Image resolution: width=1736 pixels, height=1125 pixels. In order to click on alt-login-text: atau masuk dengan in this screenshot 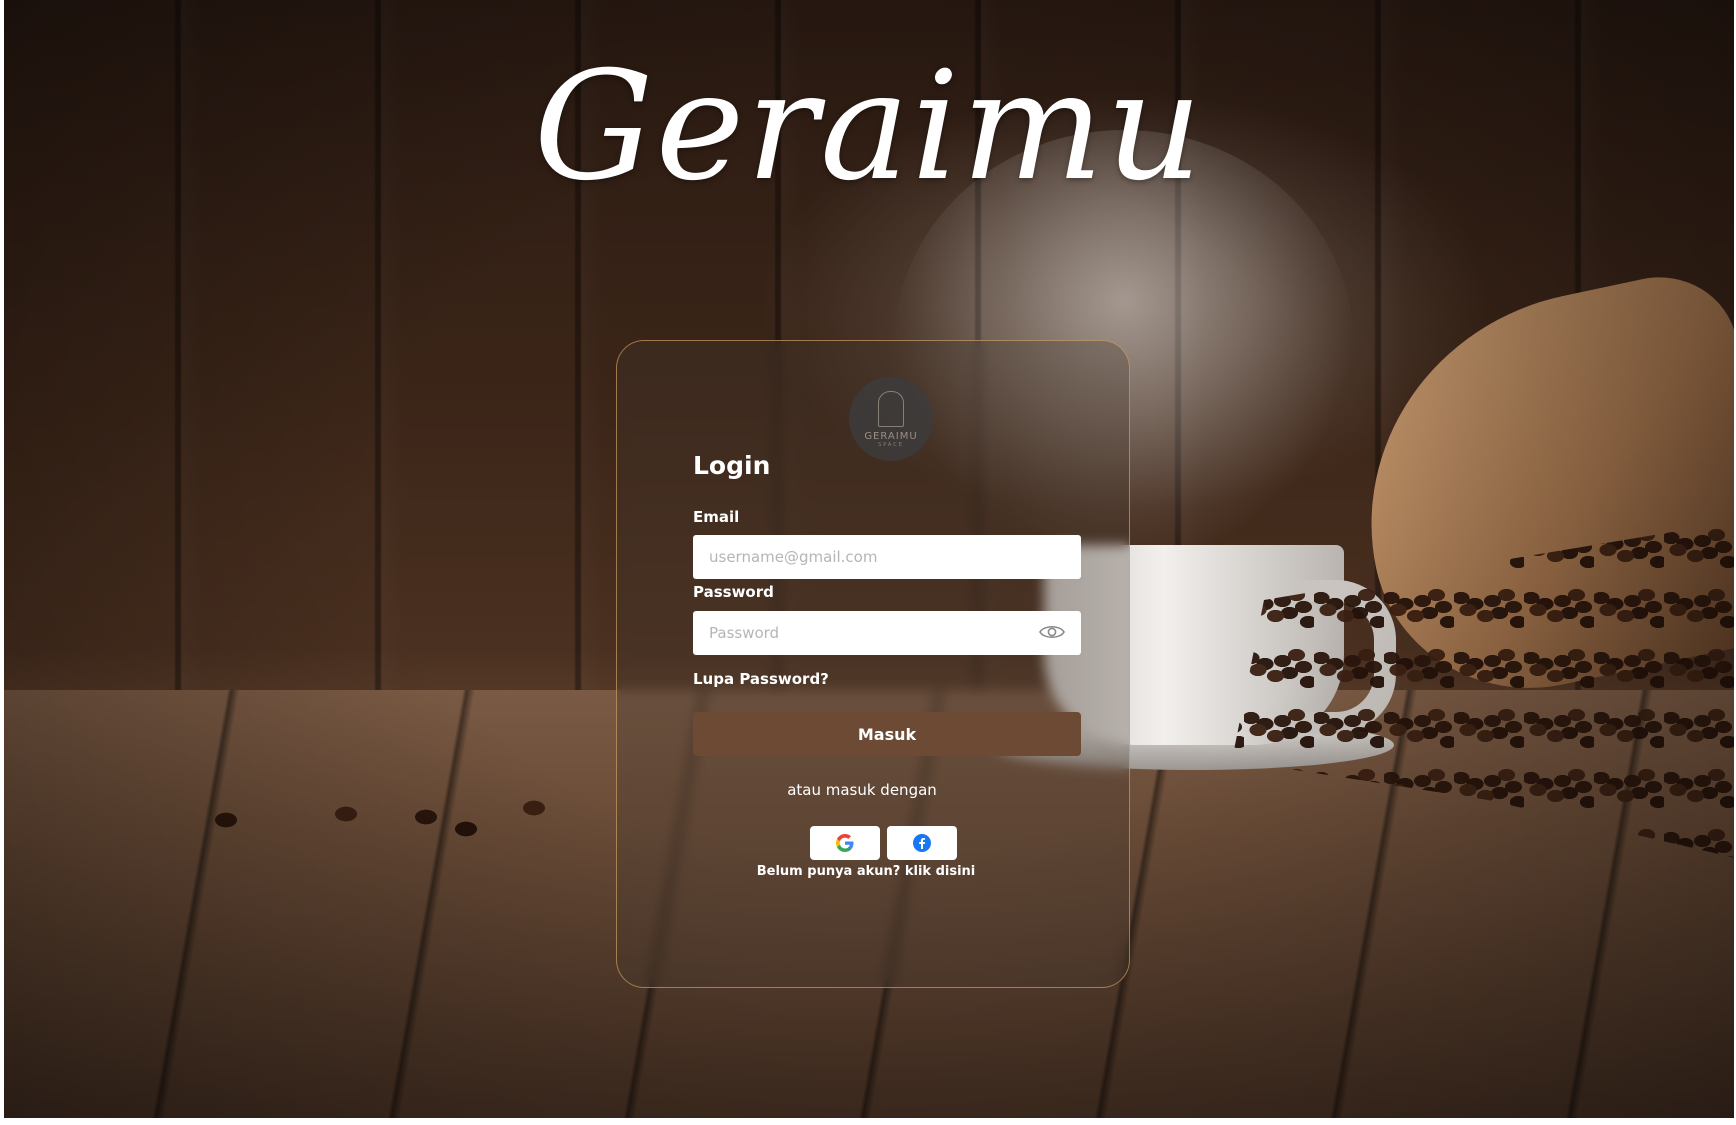, I will do `click(862, 790)`.